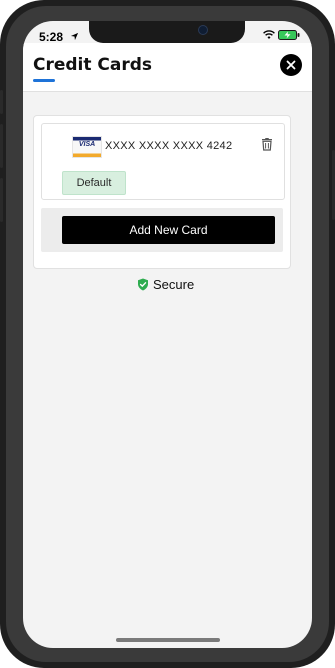  What do you see at coordinates (168, 230) in the screenshot?
I see `add-new-card-button: Add New Card` at bounding box center [168, 230].